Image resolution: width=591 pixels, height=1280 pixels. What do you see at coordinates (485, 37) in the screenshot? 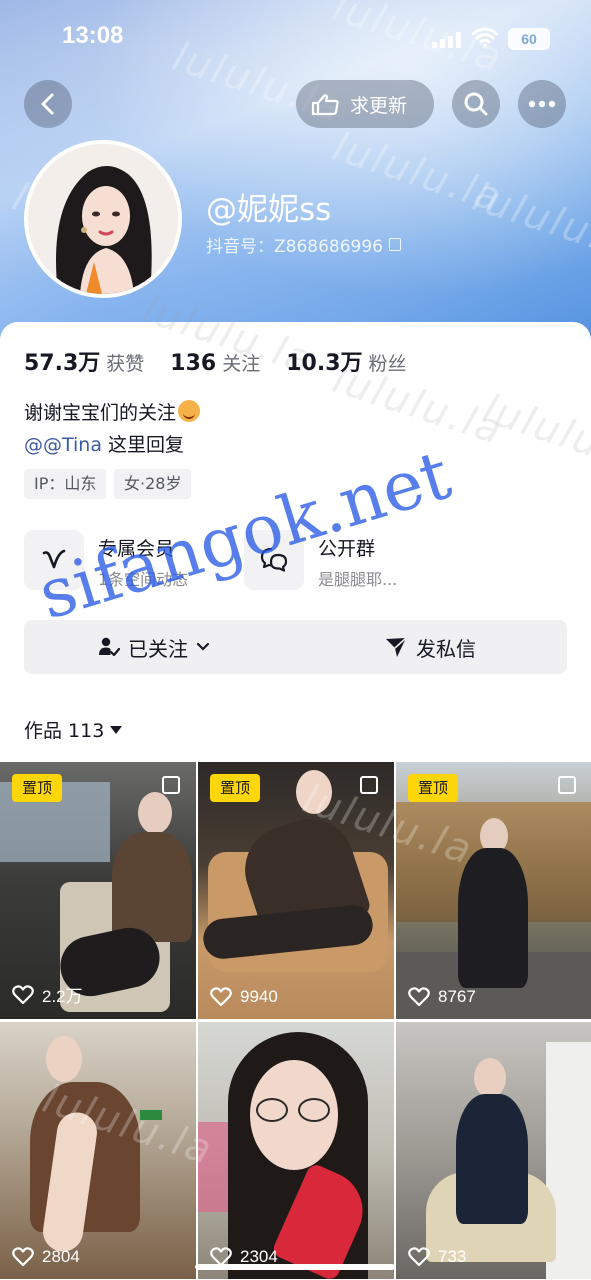
I see `wifi-icon` at bounding box center [485, 37].